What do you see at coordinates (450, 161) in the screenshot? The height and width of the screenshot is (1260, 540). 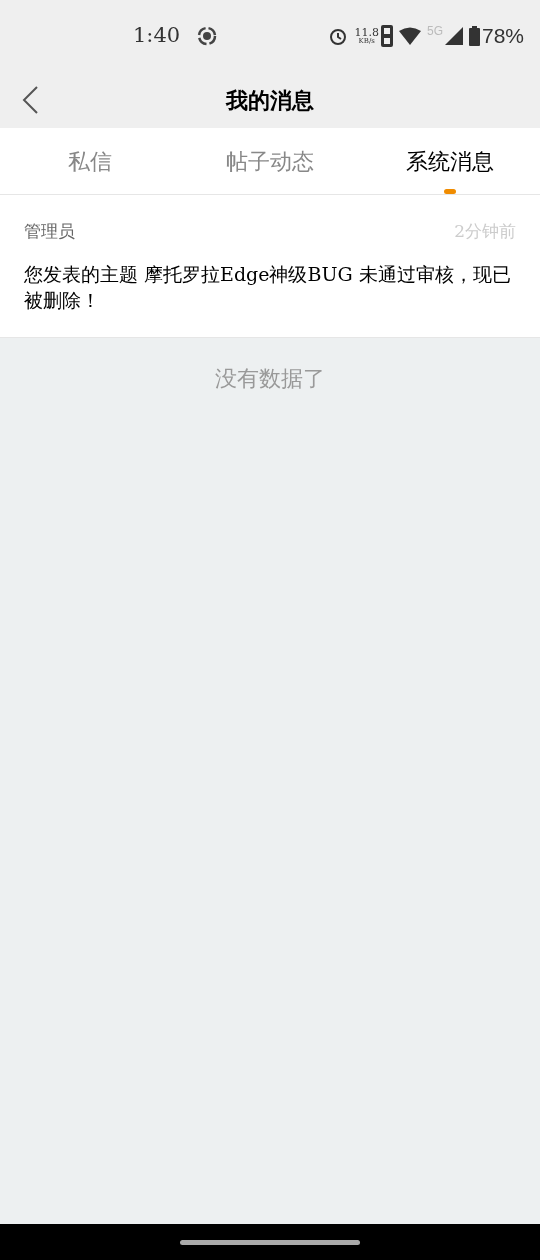 I see `tab: 系统消息` at bounding box center [450, 161].